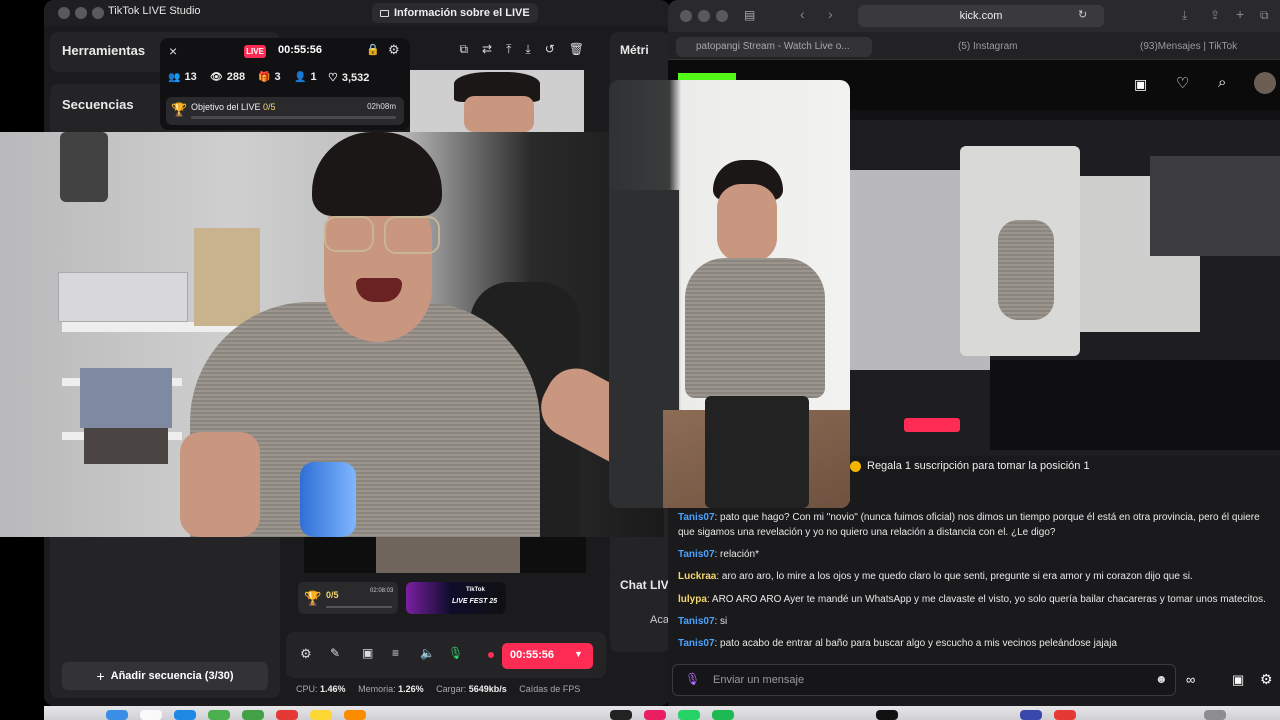 The height and width of the screenshot is (720, 1280). Describe the element at coordinates (1222, 82) in the screenshot. I see `search-icon: ⌕` at that location.